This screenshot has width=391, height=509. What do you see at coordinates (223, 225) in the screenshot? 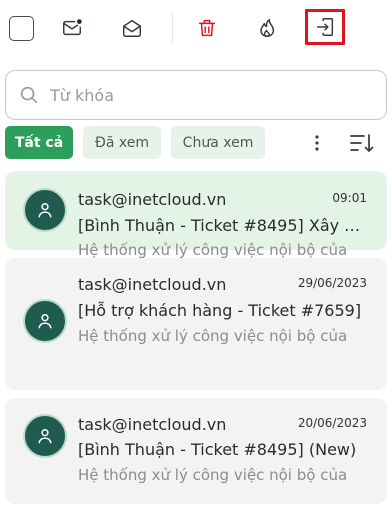
I see `message-subject: [Bình Thuận - Ticket #8495] Xây dựng` at bounding box center [223, 225].